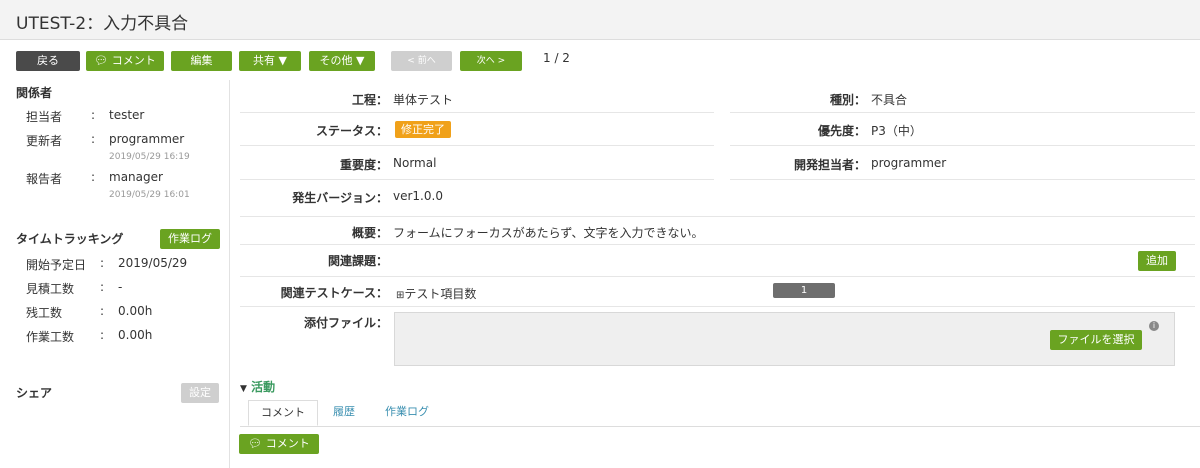 The width and height of the screenshot is (1200, 468). Describe the element at coordinates (440, 294) in the screenshot. I see `testcase-text: テスト項目数` at that location.